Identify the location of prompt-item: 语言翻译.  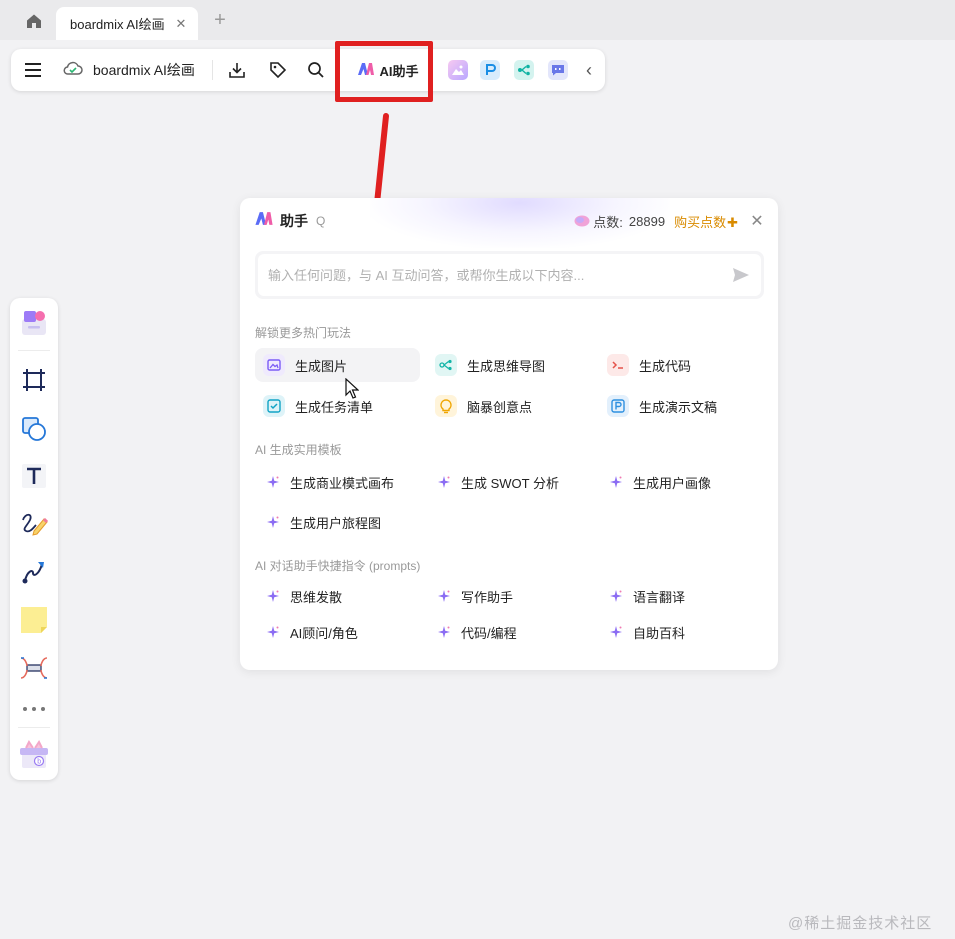
(647, 596).